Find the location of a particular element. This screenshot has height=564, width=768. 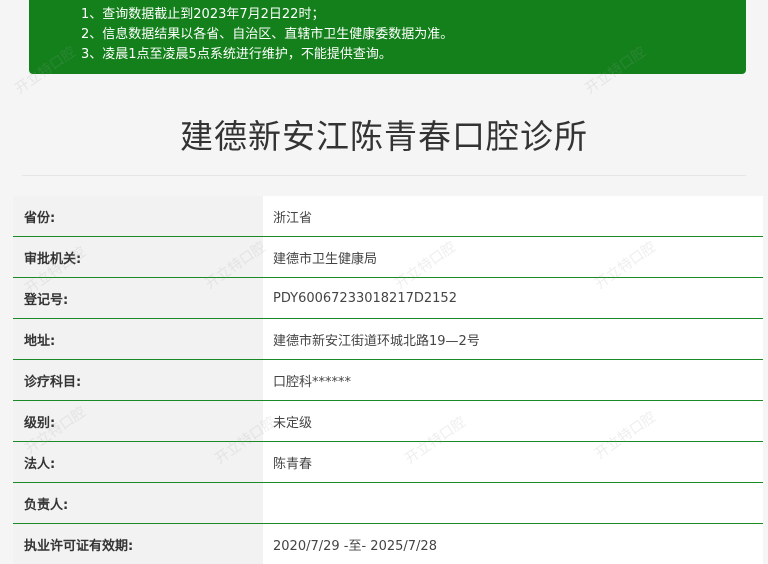

registration-number-value: PDY60067233018217D2152 is located at coordinates (513, 298).